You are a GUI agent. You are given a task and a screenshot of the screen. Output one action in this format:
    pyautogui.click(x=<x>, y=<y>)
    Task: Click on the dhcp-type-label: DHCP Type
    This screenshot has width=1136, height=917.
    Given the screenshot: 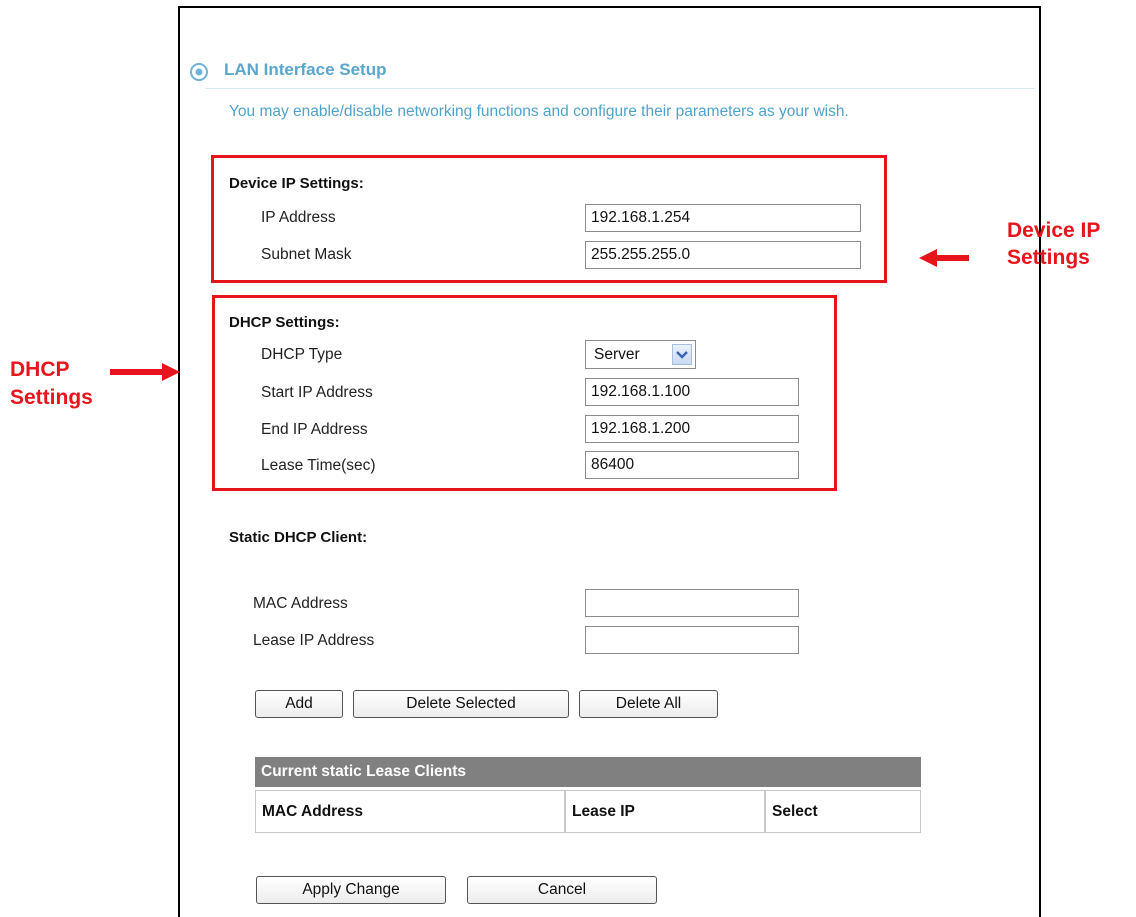 What is the action you would take?
    pyautogui.click(x=302, y=354)
    